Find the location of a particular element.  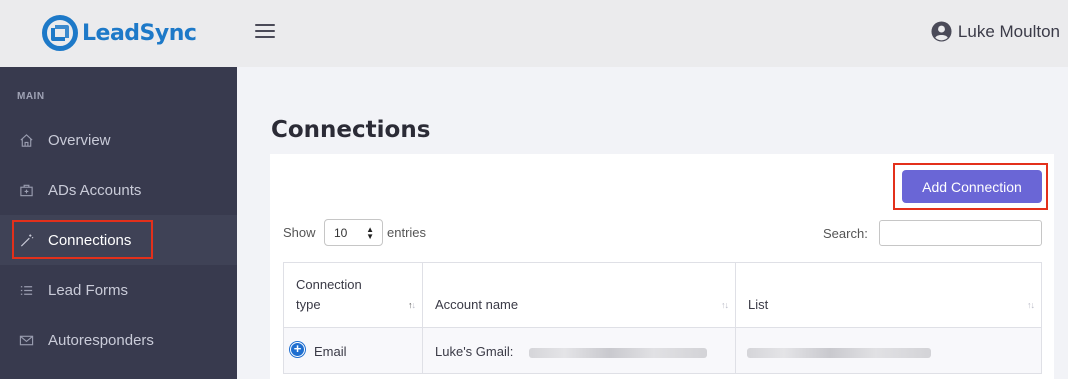

column-header-label: Connection is located at coordinates (329, 284).